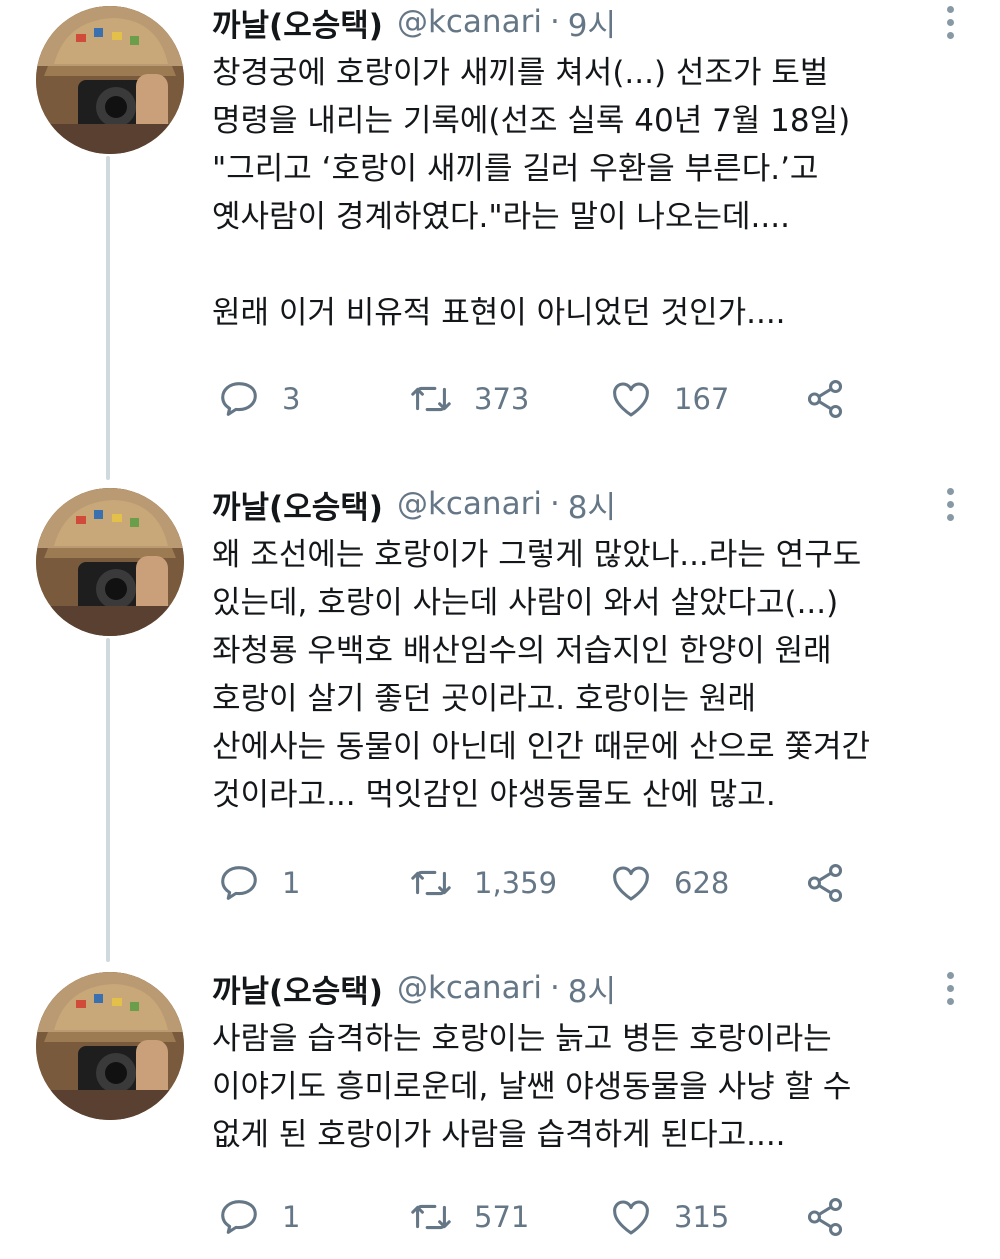 The height and width of the screenshot is (1259, 1000). Describe the element at coordinates (468, 399) in the screenshot. I see `retweet-button: 373` at that location.